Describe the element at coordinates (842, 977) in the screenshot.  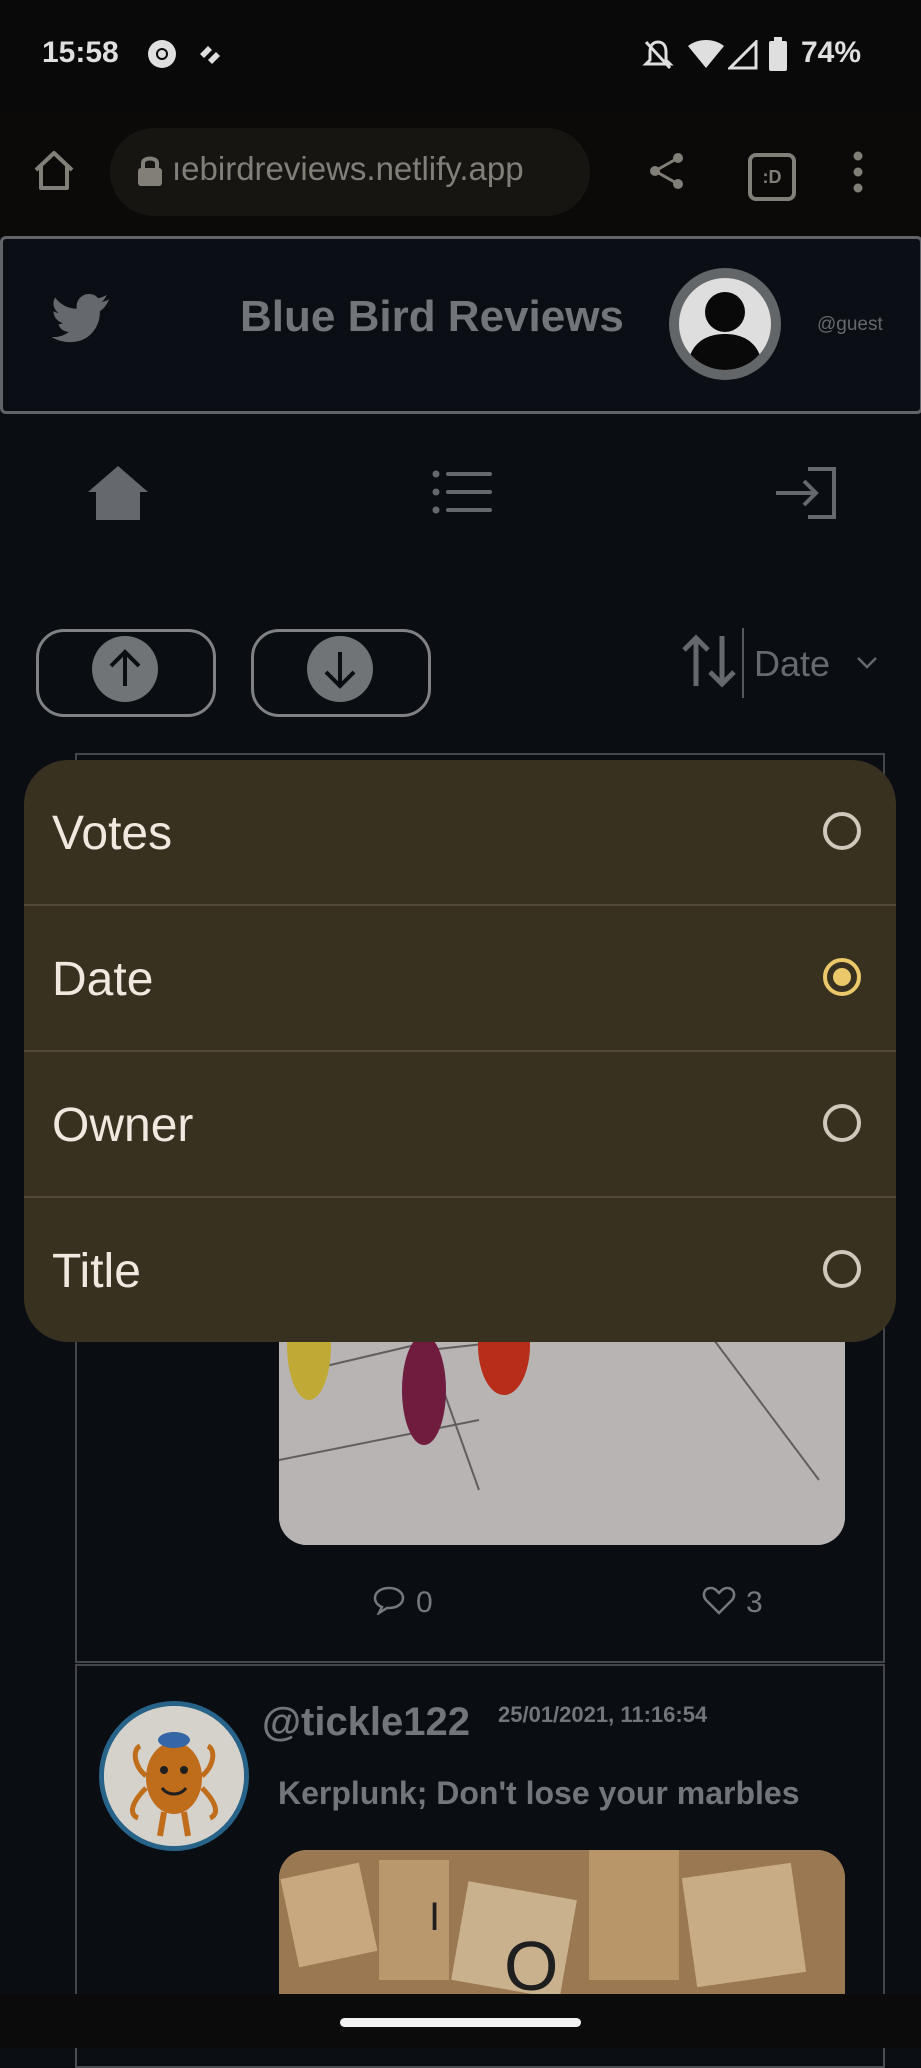
I see `radio-checked-icon` at that location.